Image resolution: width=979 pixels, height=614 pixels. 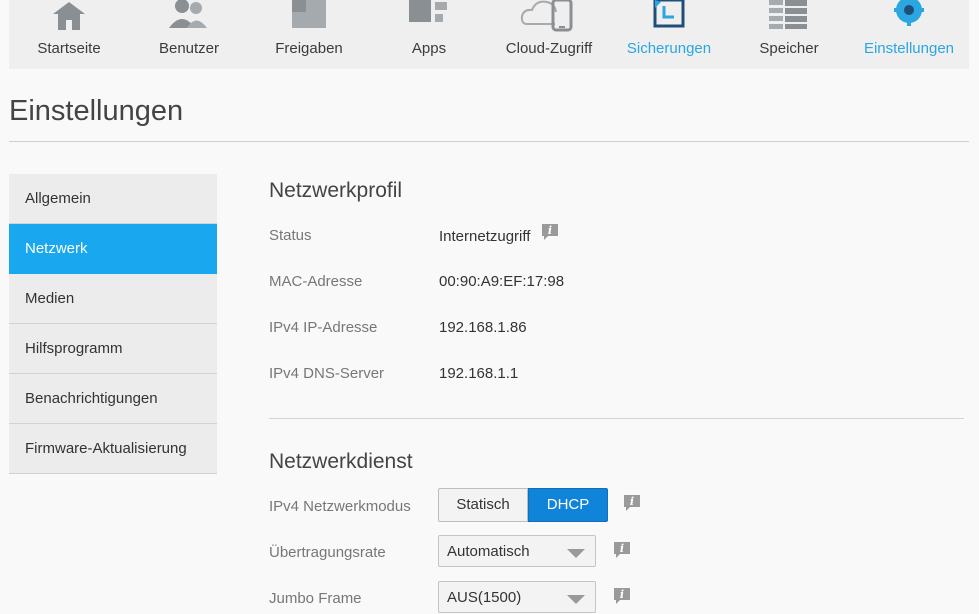 I want to click on nav-apps: Apps, so click(x=429, y=34).